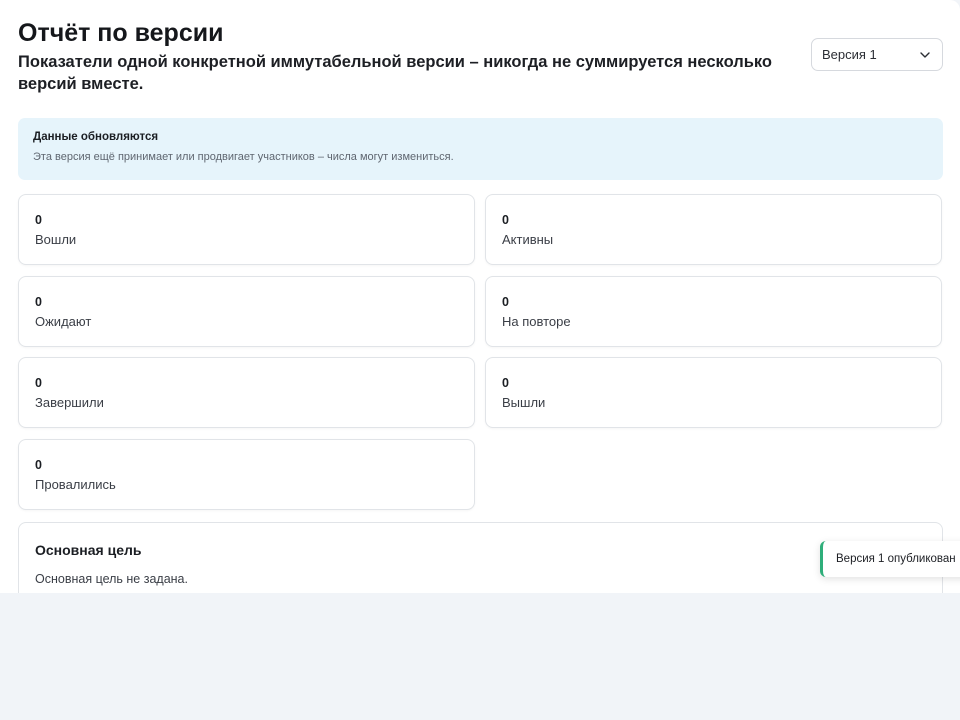 The width and height of the screenshot is (960, 720). I want to click on version-select: Версия 1, so click(877, 54).